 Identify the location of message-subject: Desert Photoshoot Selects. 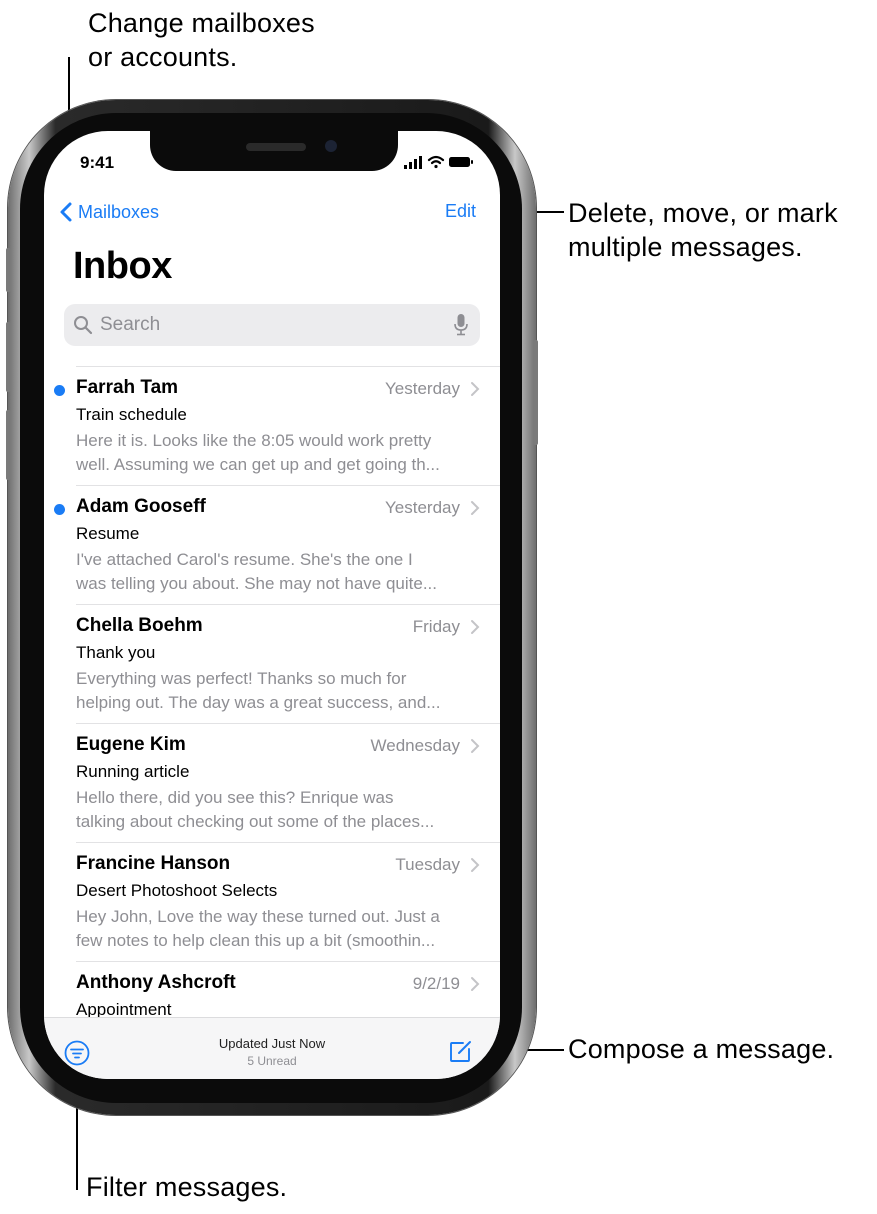
(177, 890).